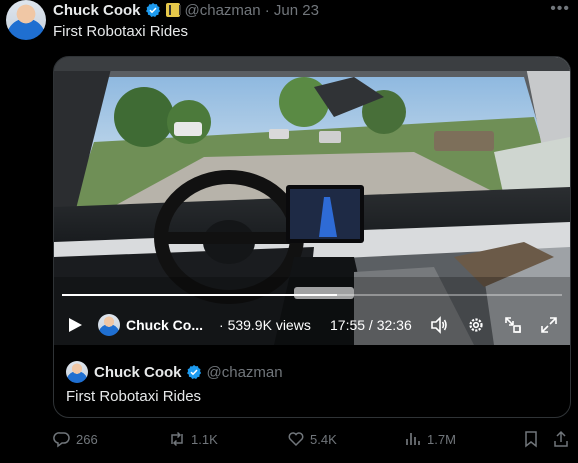 The image size is (578, 463). Describe the element at coordinates (371, 325) in the screenshot. I see `video-time: 17:55 / 32:36` at that location.